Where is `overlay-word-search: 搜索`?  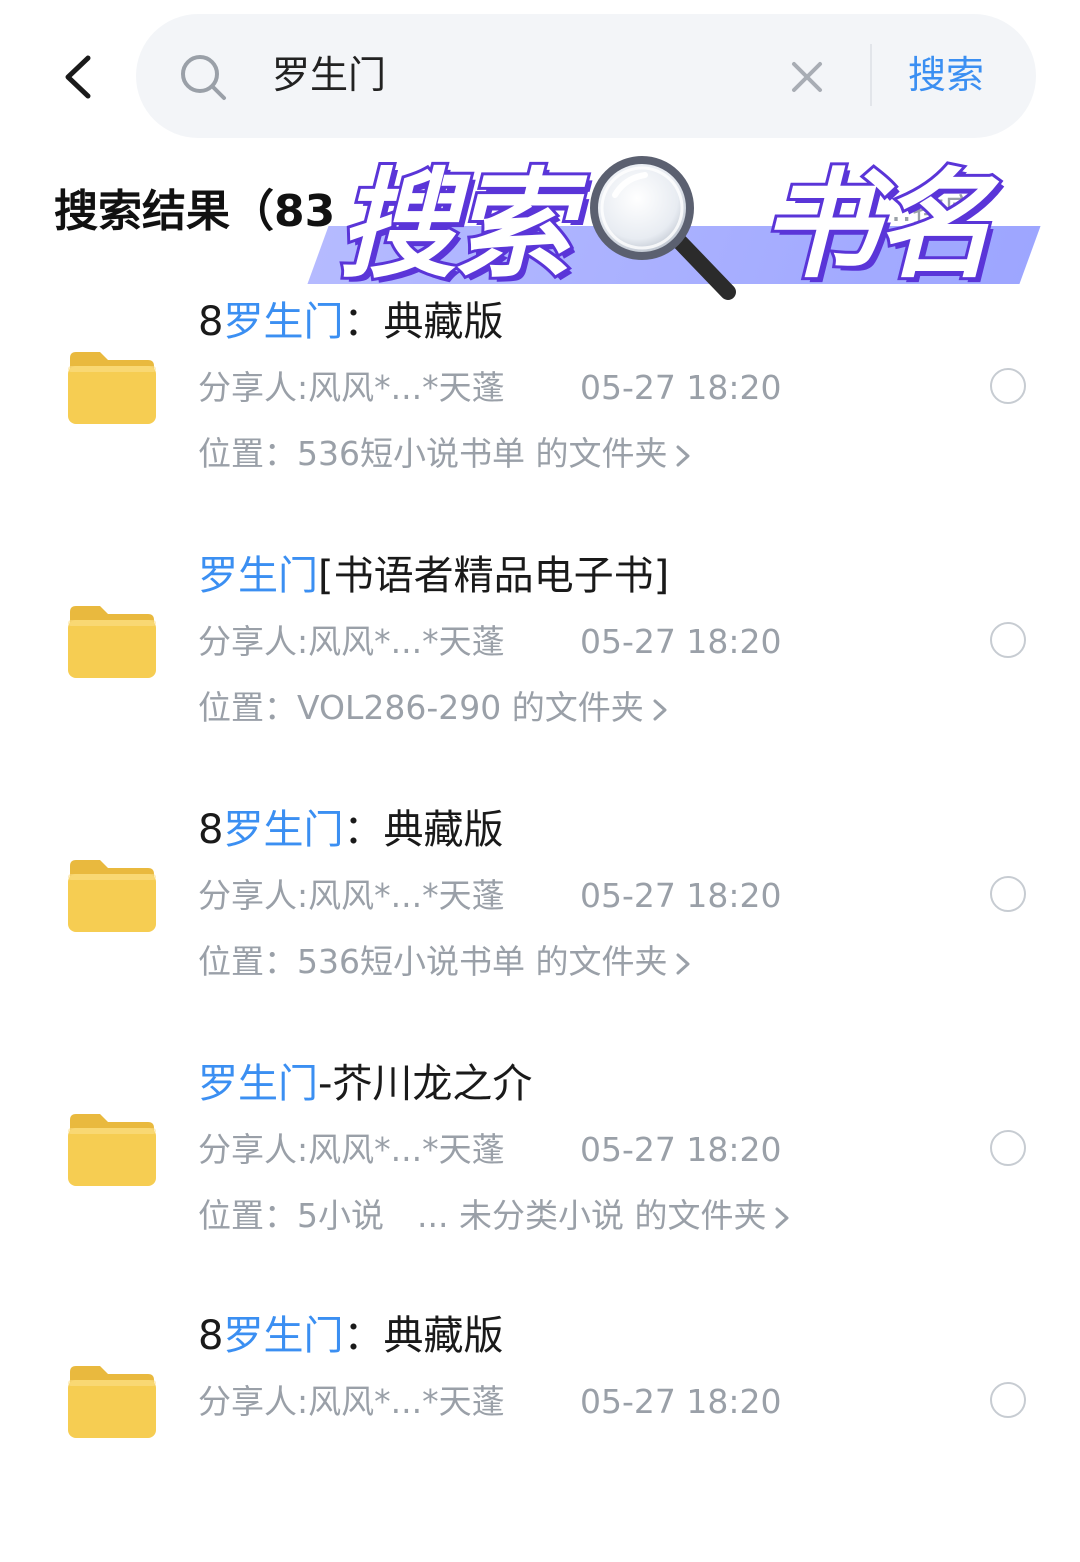
overlay-word-search: 搜索 is located at coordinates (455, 225).